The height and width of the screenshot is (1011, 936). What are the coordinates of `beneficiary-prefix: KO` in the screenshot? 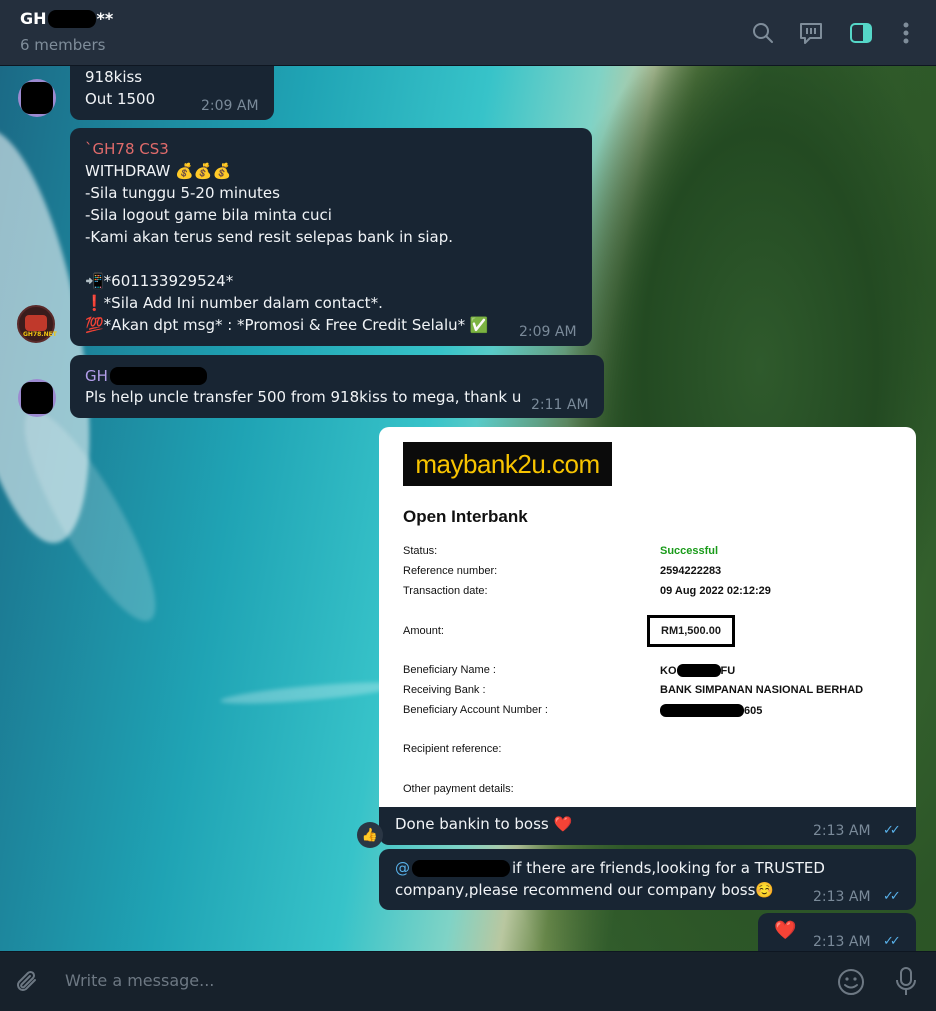 It's located at (668, 670).